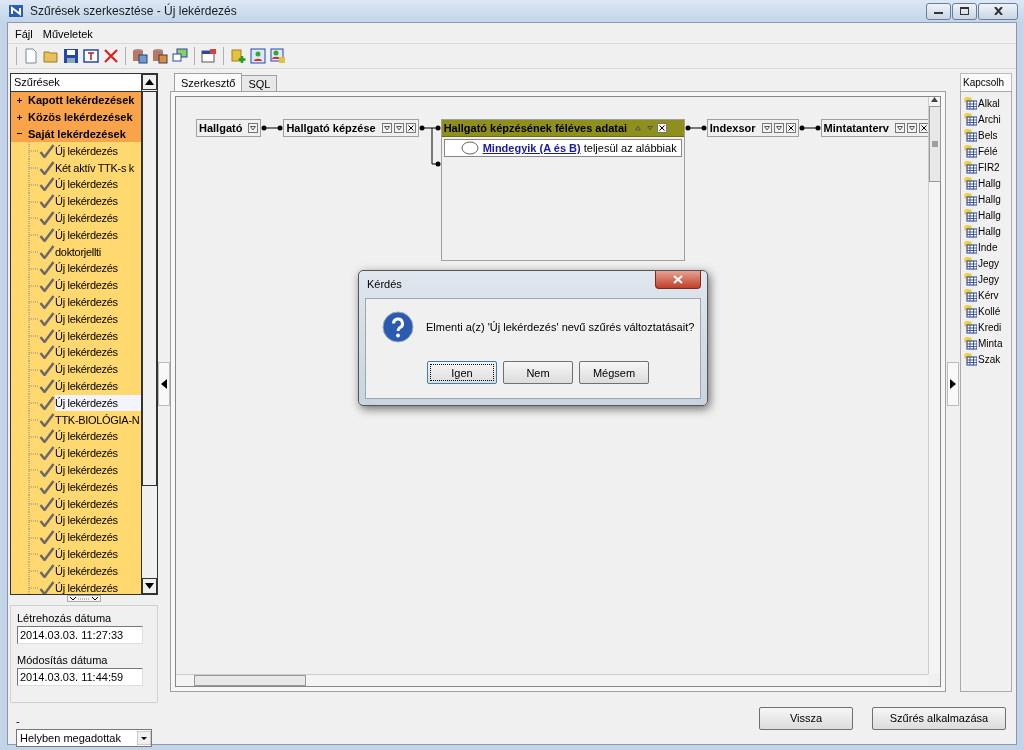 Image resolution: width=1024 pixels, height=750 pixels. What do you see at coordinates (398, 327) in the screenshot?
I see `question-icon` at bounding box center [398, 327].